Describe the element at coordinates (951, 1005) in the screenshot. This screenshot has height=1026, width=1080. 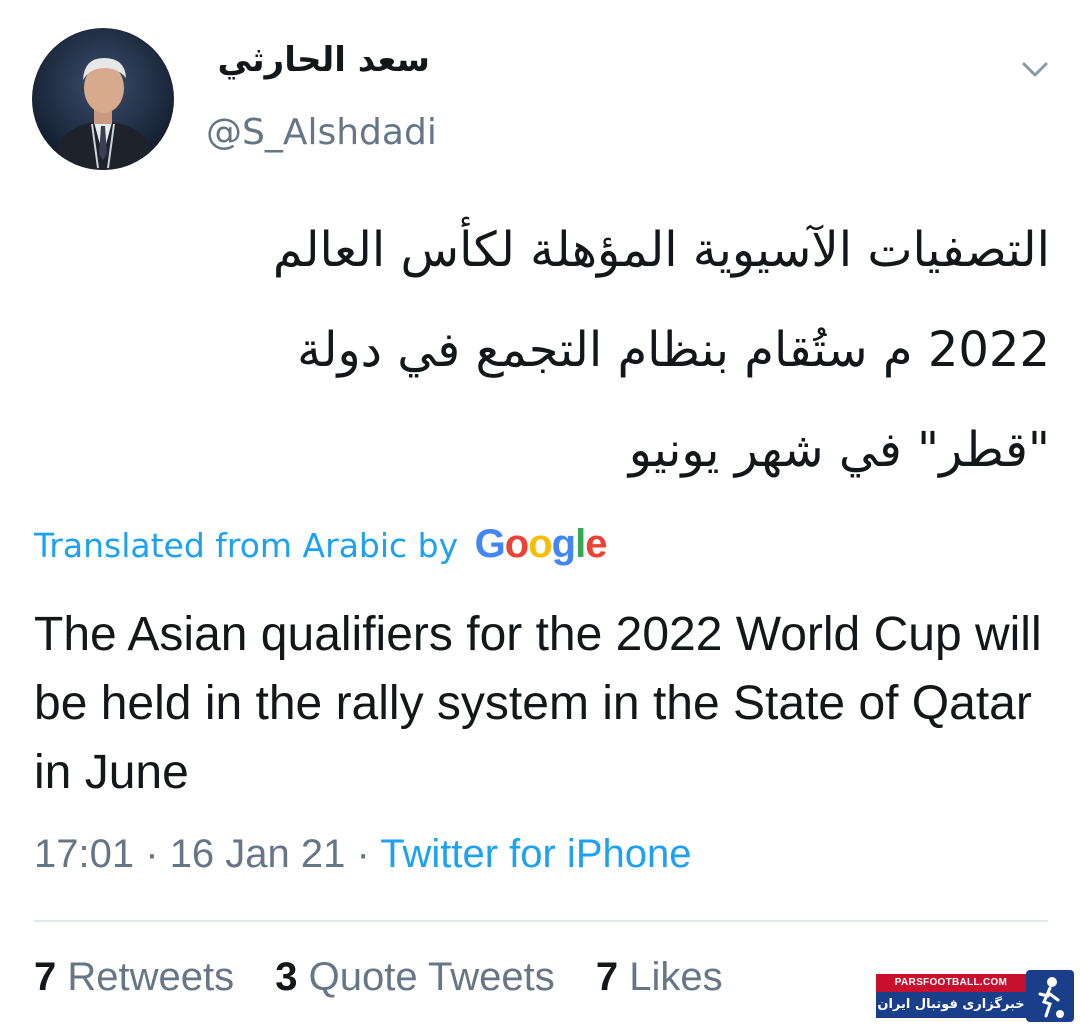
I see `watermark-tagline: خبرگزاری فوتبال ایران` at that location.